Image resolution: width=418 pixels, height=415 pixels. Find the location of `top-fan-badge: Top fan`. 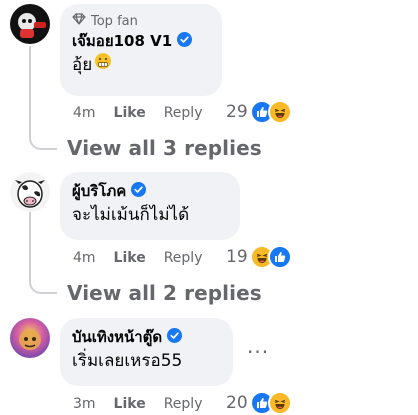

top-fan-badge: Top fan is located at coordinates (141, 21).